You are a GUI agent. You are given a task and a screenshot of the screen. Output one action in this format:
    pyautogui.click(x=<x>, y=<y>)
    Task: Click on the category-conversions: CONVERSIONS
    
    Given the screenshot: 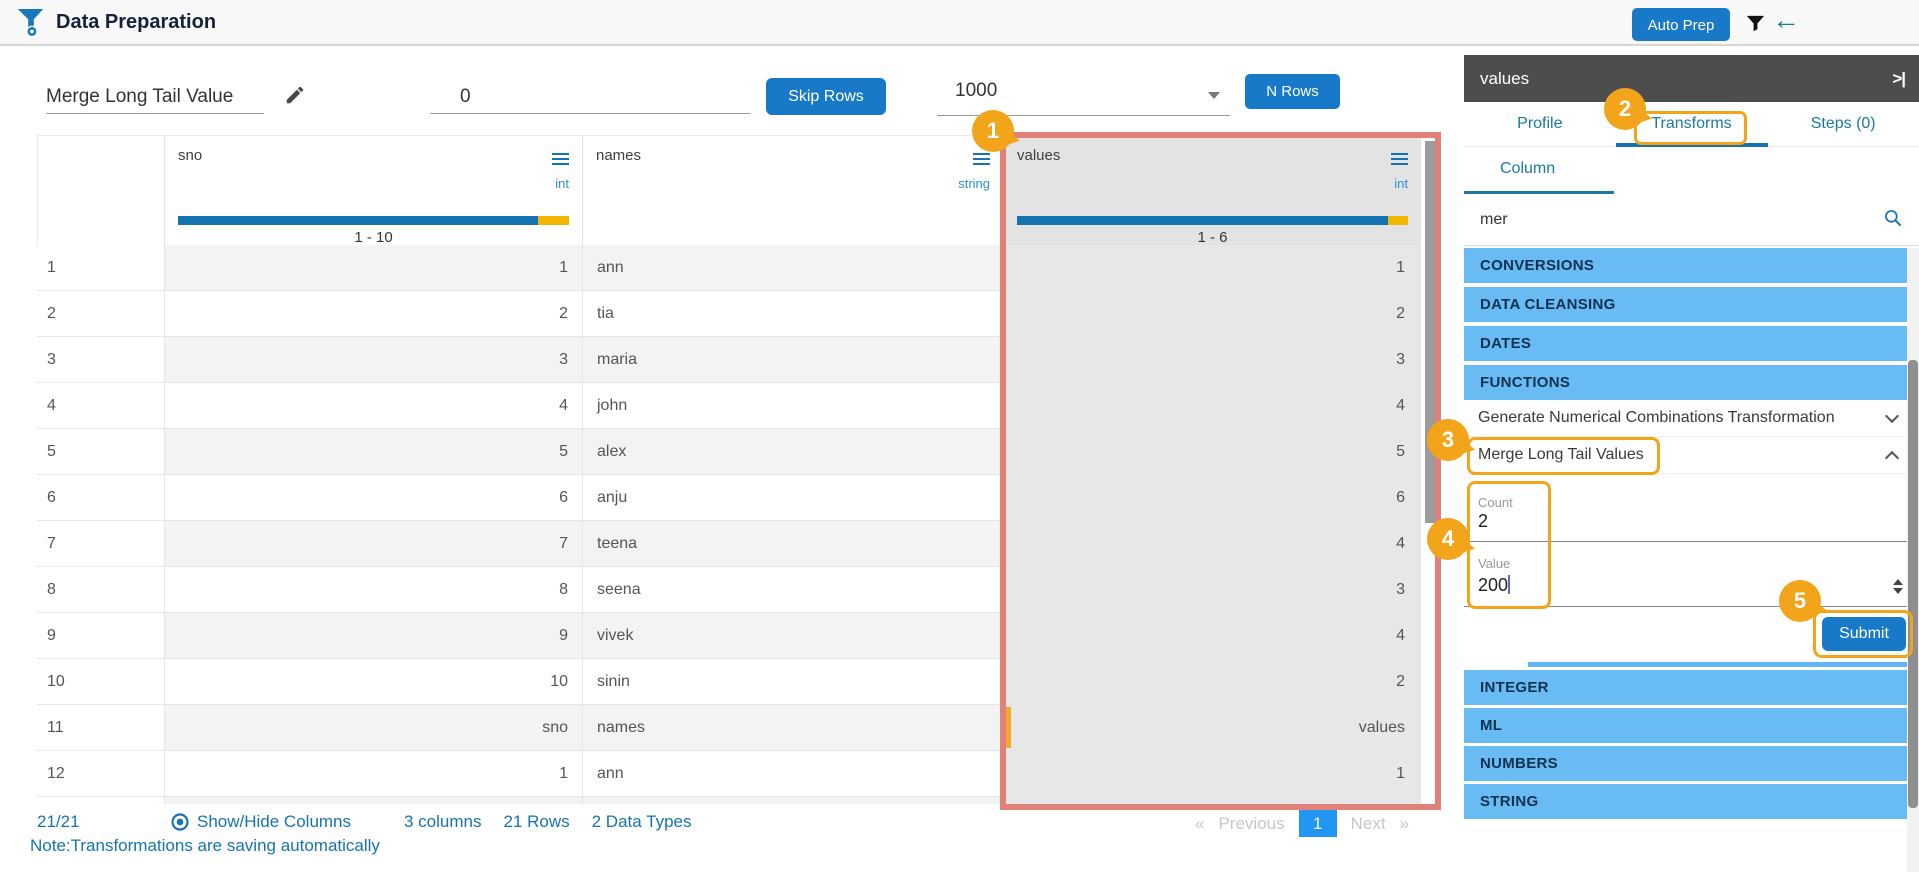 What is the action you would take?
    pyautogui.click(x=1691, y=265)
    